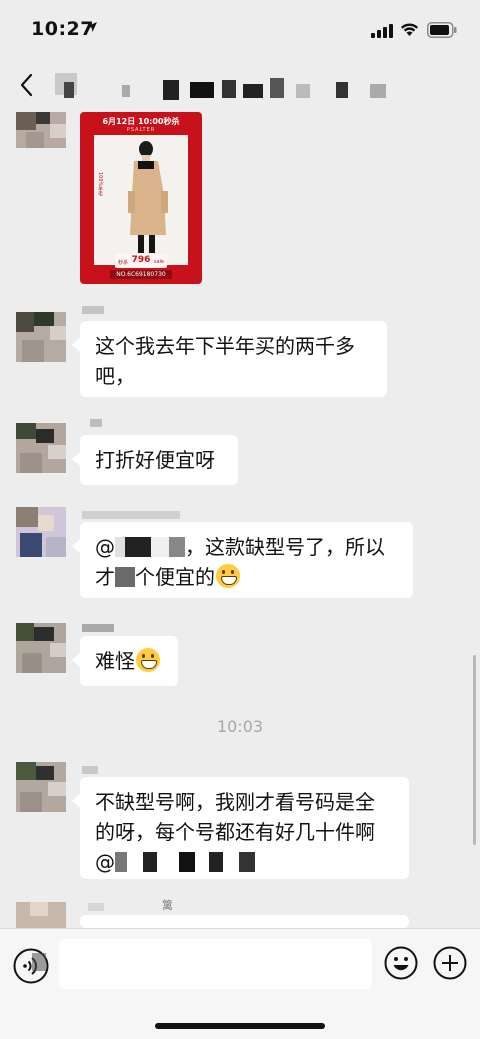 Image resolution: width=480 pixels, height=1039 pixels. I want to click on message-line: @ ，这款缺型号了，所以, so click(246, 547).